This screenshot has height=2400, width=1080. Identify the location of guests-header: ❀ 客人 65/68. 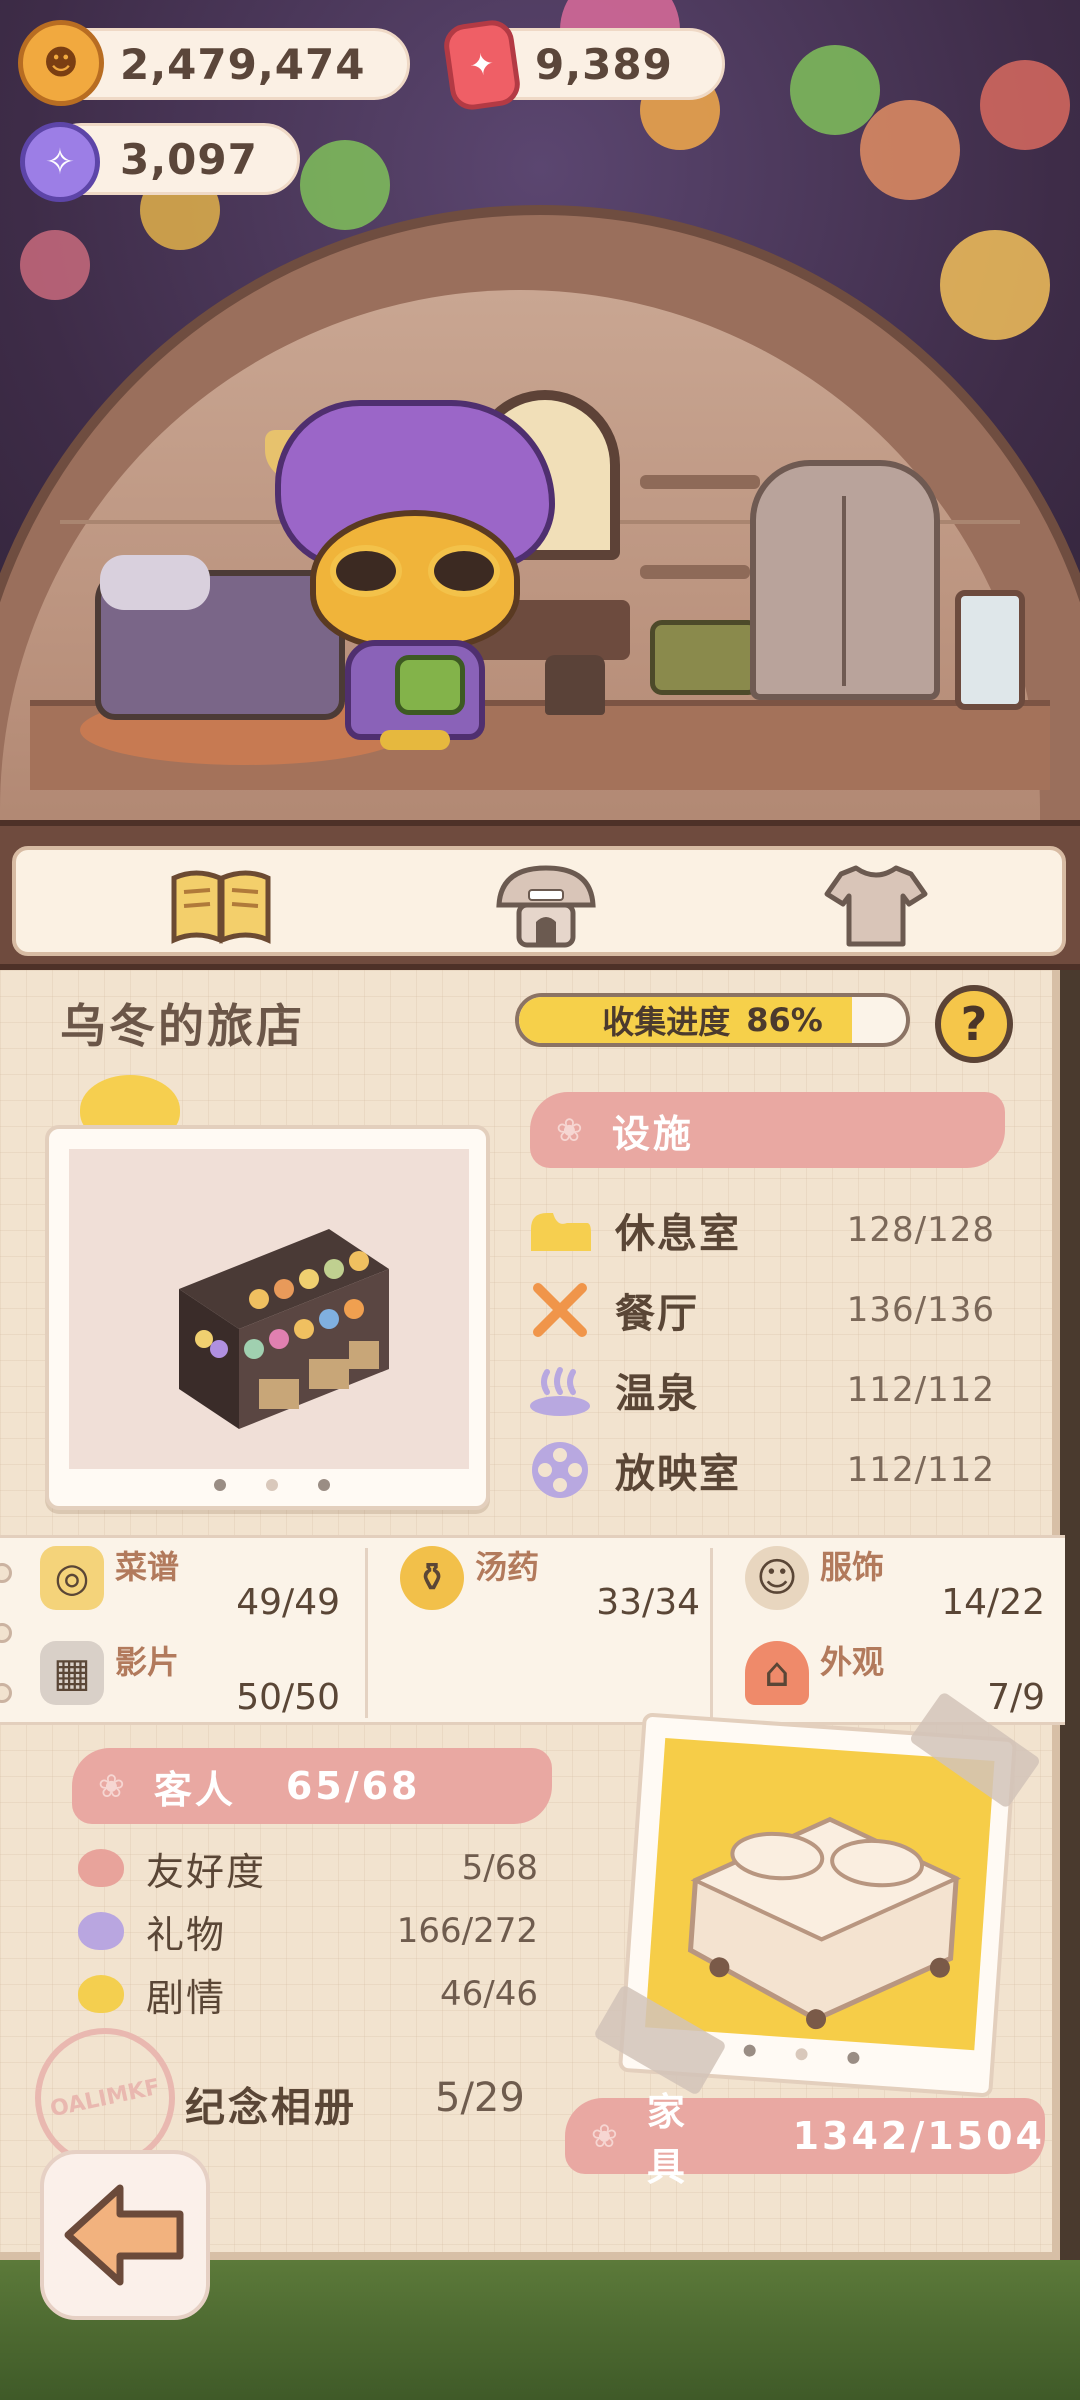
(312, 1786).